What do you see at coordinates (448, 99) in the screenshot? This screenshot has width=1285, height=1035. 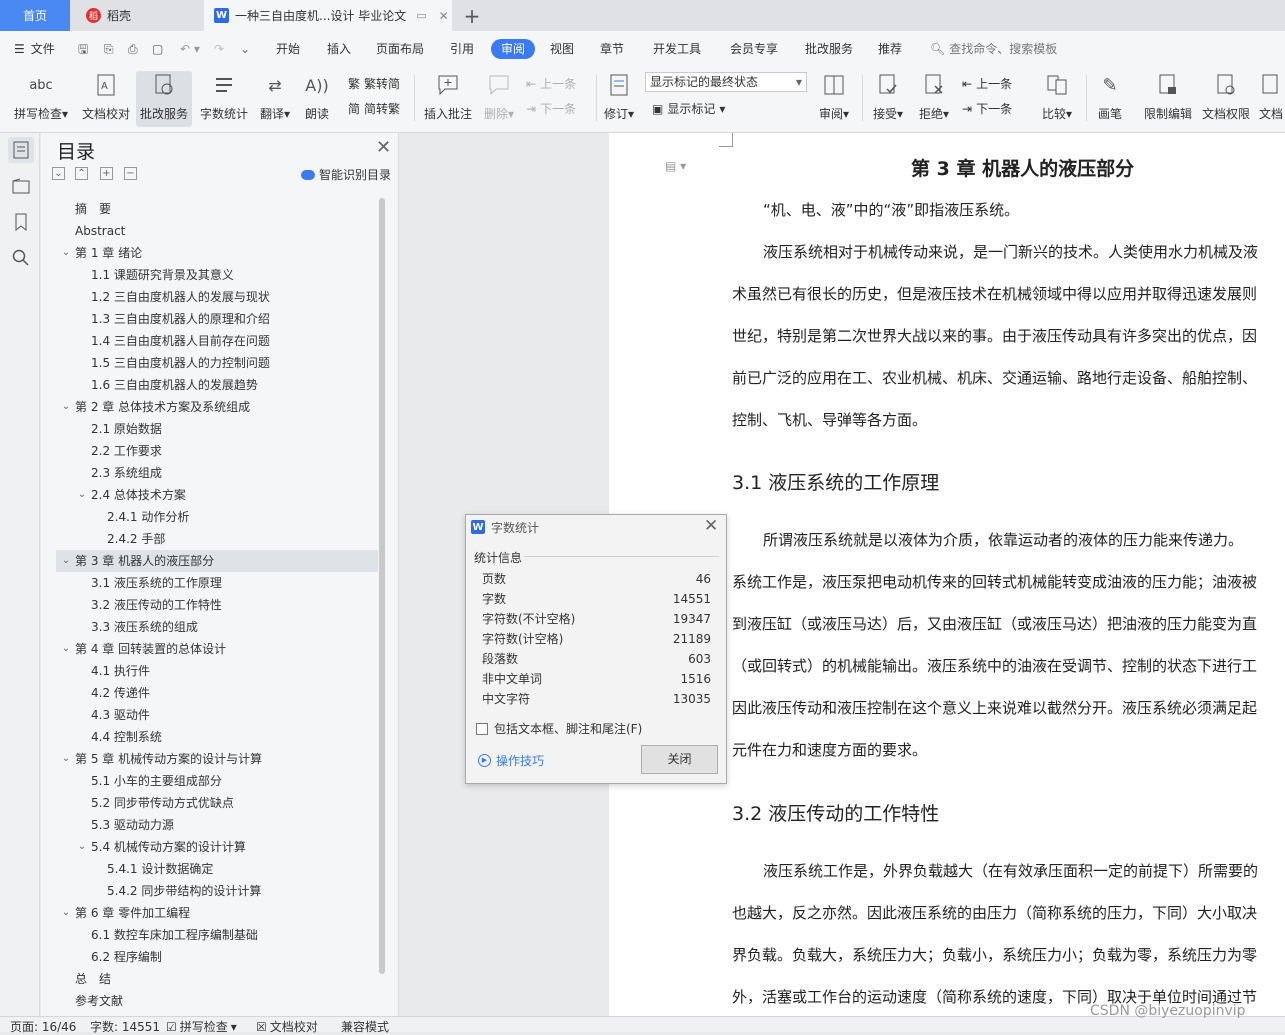 I see `insert-comment-button: 插入批注` at bounding box center [448, 99].